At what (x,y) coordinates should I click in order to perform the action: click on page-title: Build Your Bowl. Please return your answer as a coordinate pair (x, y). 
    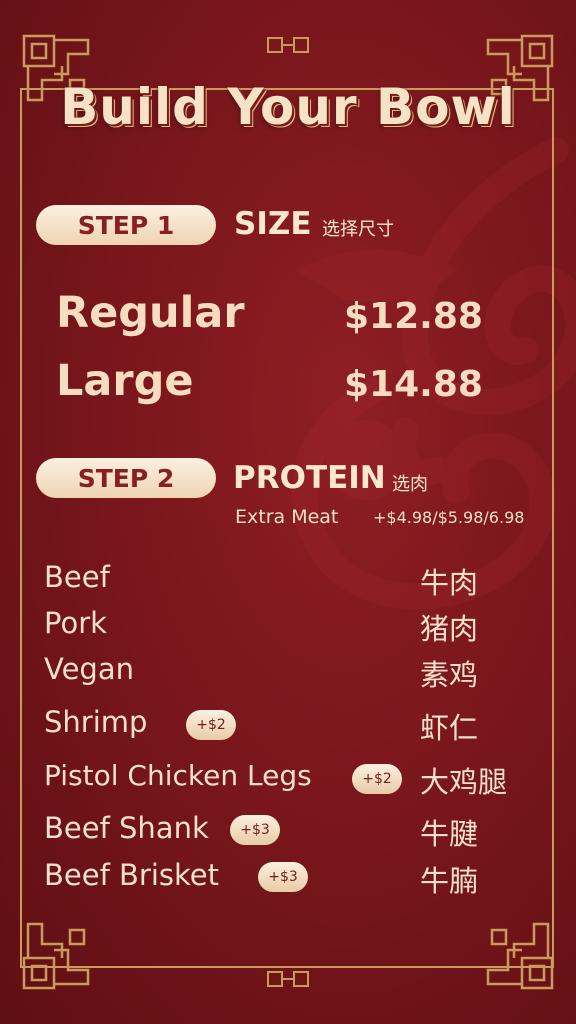
    Looking at the image, I should click on (288, 107).